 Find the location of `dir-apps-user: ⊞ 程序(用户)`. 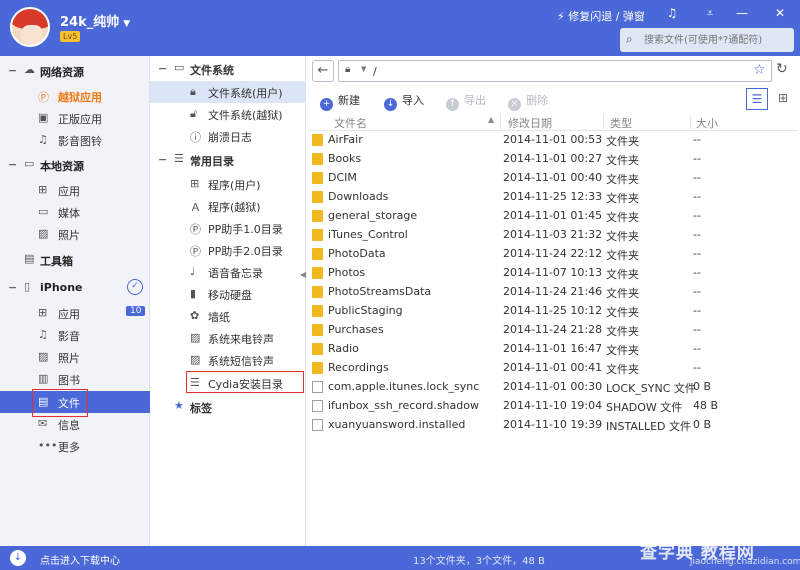

dir-apps-user: ⊞ 程序(用户) is located at coordinates (228, 184).